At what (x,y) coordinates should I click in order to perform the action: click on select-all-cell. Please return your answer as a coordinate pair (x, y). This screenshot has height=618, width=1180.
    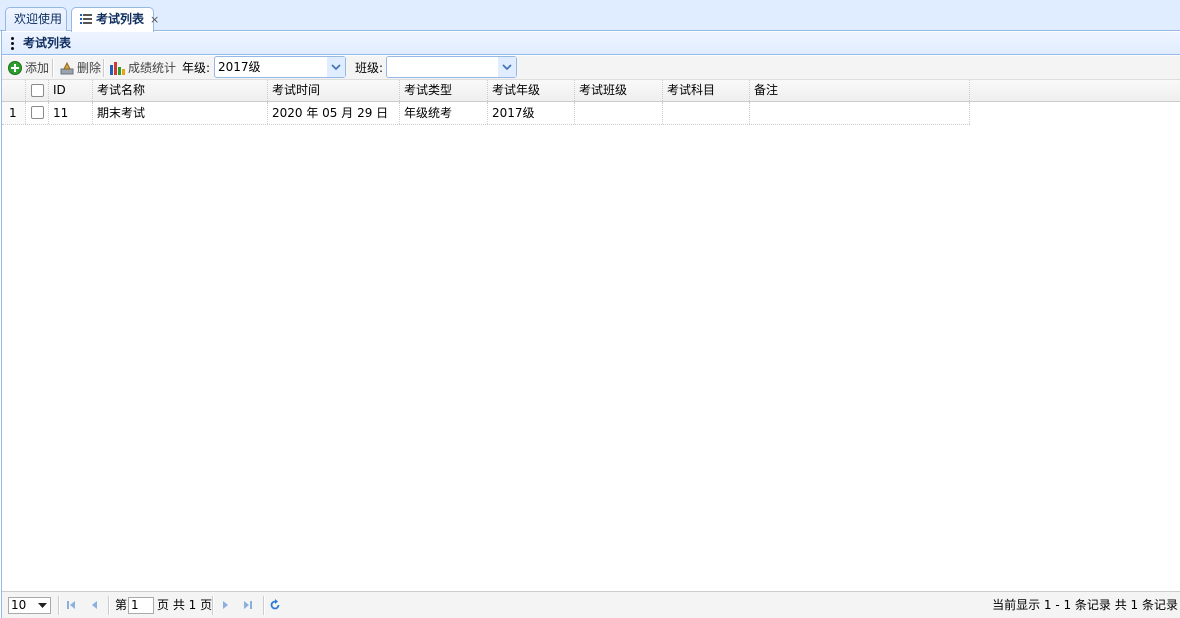
    Looking at the image, I should click on (37, 90).